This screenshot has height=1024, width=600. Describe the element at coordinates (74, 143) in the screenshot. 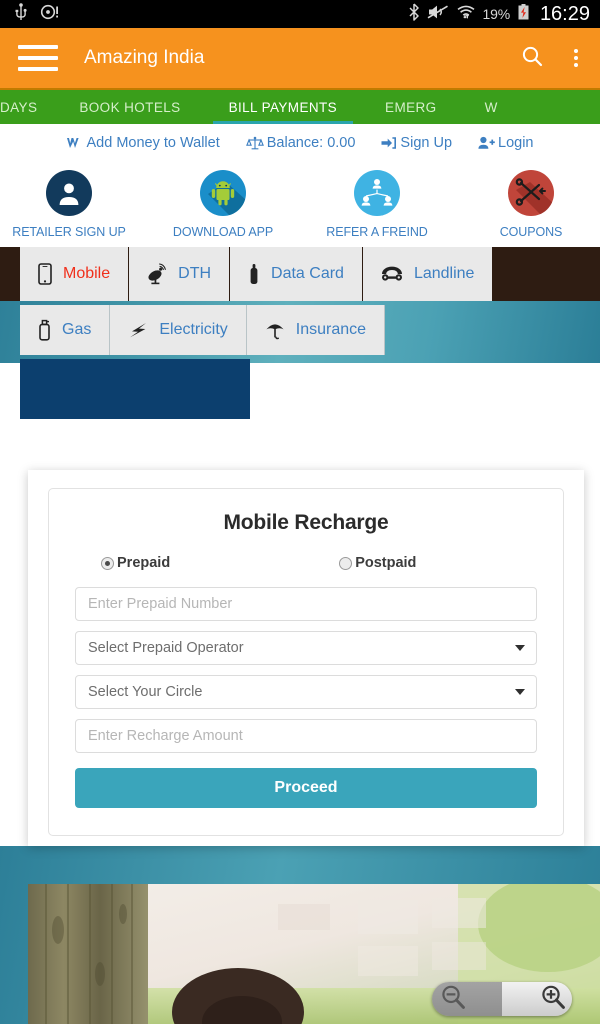

I see `wallet-icon` at that location.